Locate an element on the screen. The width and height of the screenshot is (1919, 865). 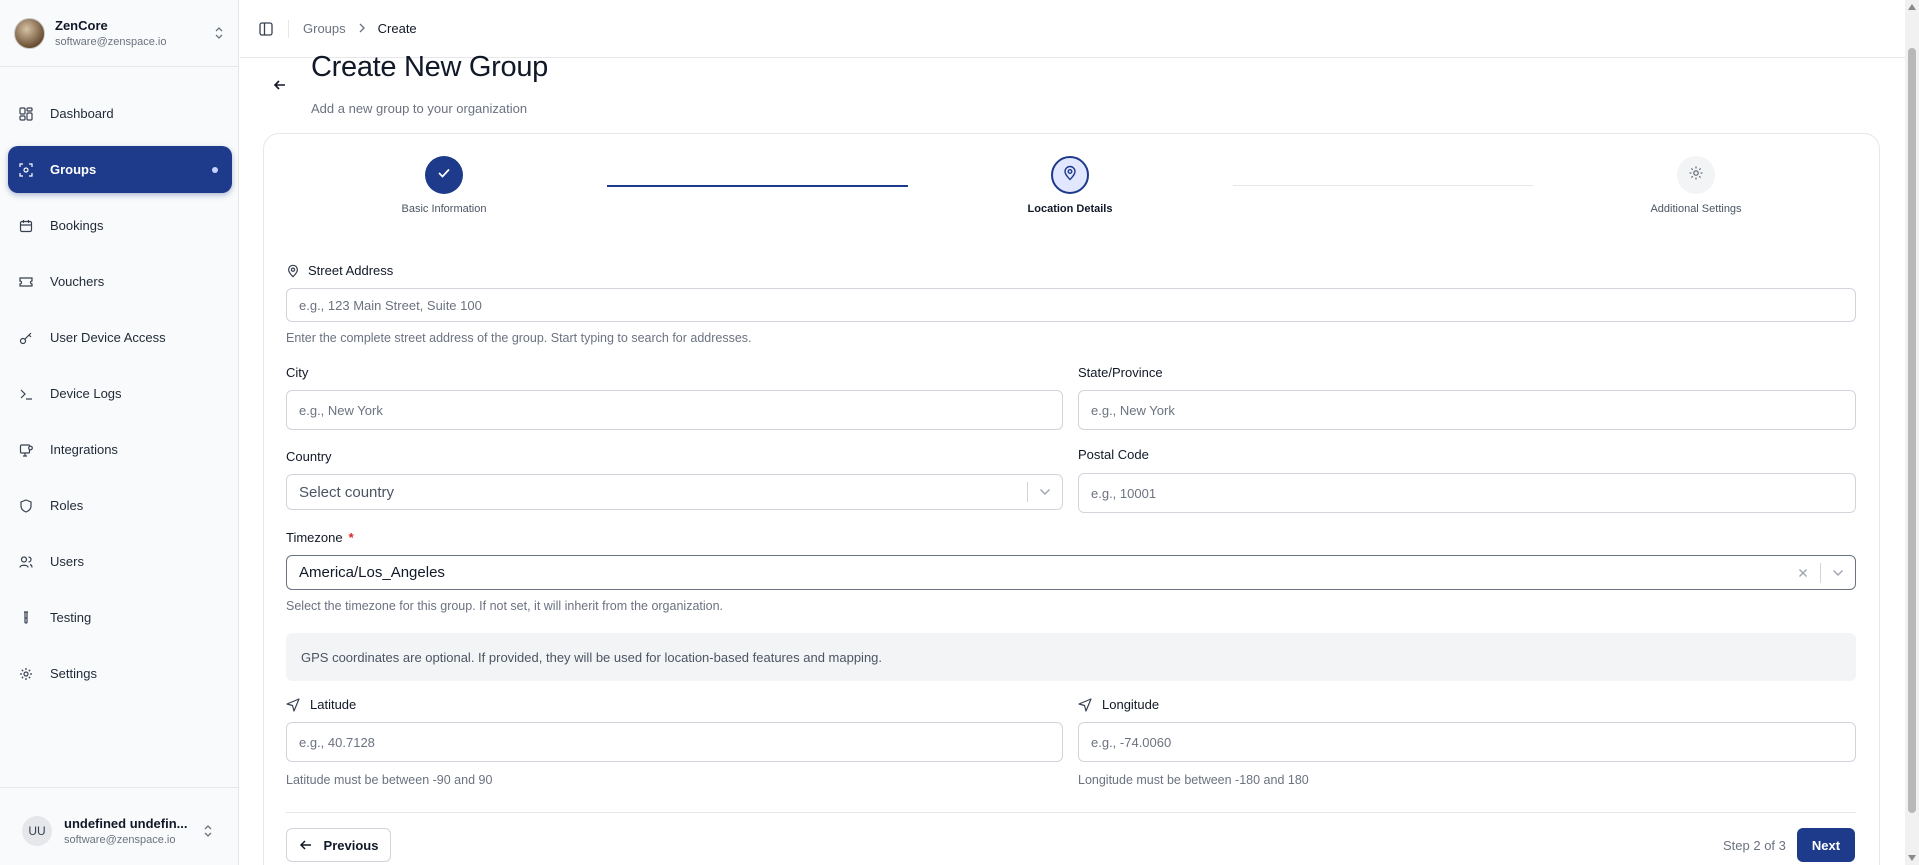
divider is located at coordinates (288, 28).